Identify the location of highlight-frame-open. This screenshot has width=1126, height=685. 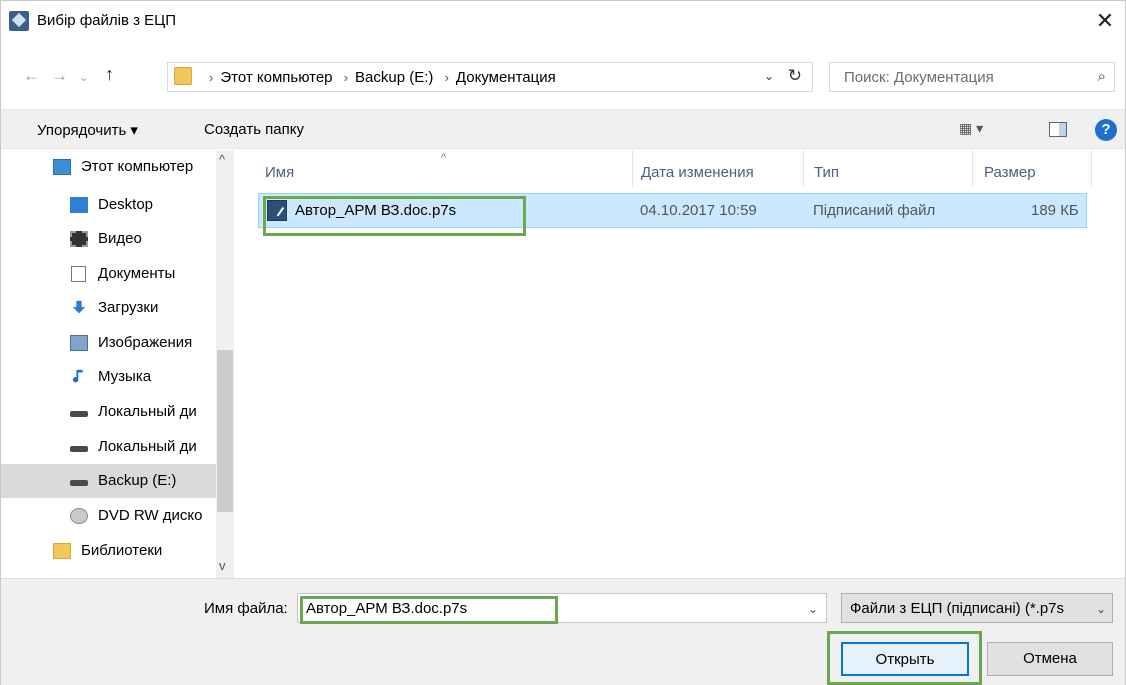
(904, 658).